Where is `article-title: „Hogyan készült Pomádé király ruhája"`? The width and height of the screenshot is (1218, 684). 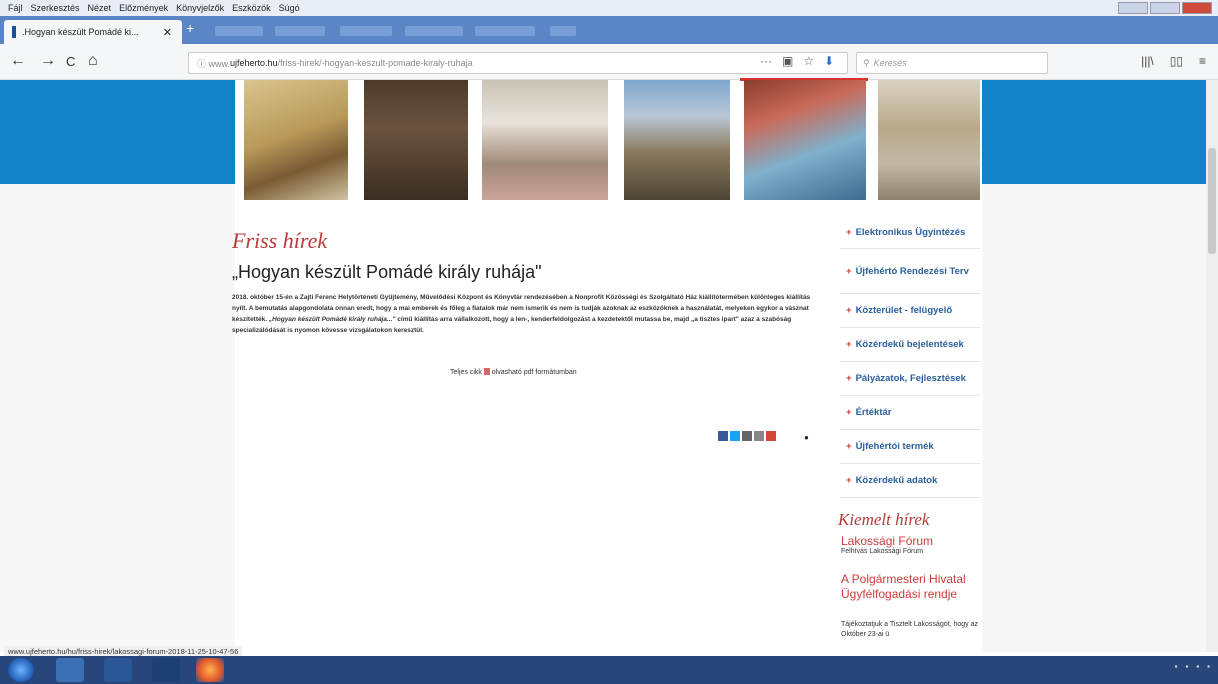
article-title: „Hogyan készült Pomádé király ruhája" is located at coordinates (387, 272).